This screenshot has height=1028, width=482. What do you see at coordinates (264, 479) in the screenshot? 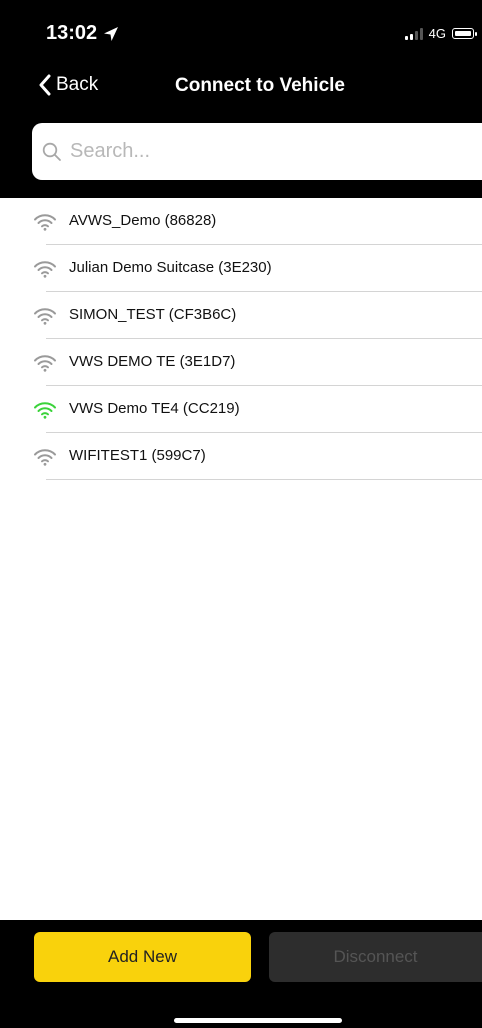
I see `row-divider` at bounding box center [264, 479].